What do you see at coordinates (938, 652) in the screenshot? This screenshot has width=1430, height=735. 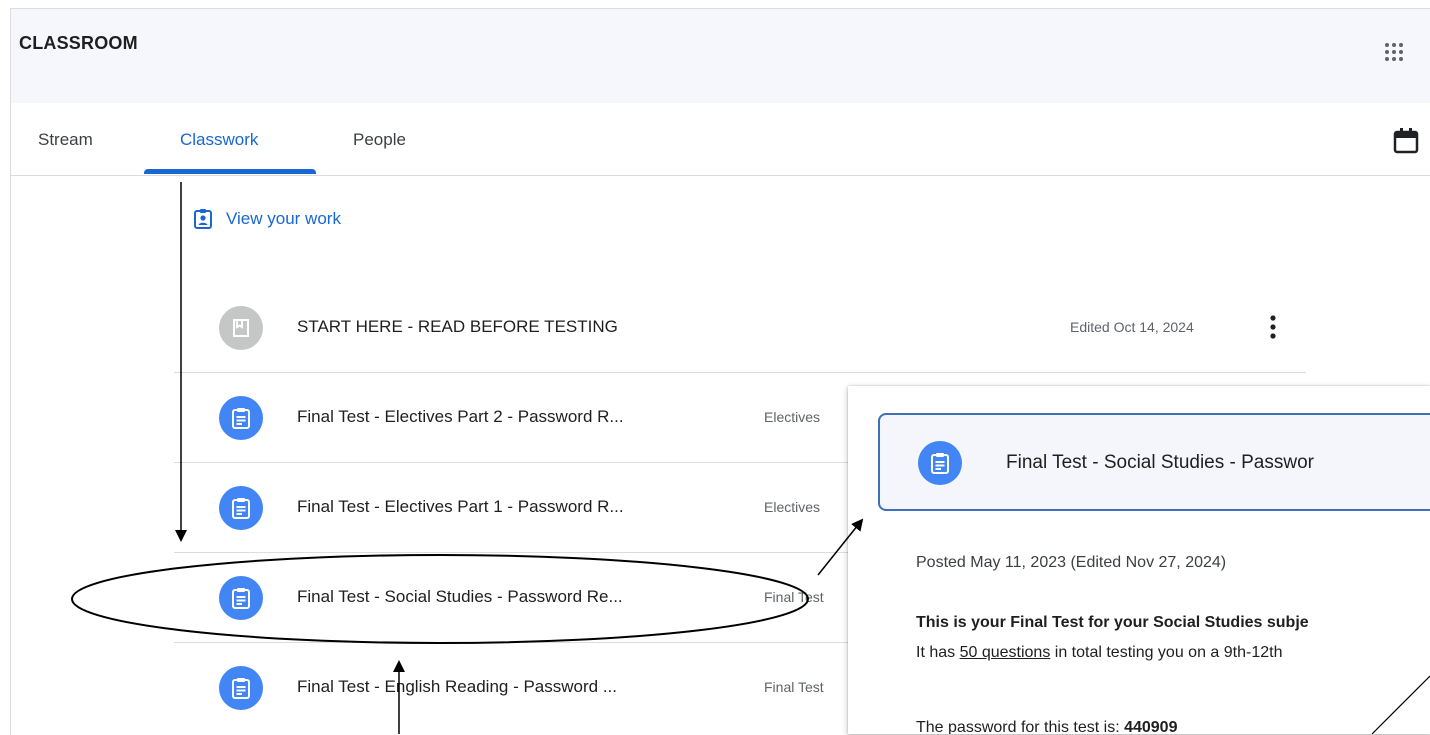 I see `popup-line2-pre: It has` at bounding box center [938, 652].